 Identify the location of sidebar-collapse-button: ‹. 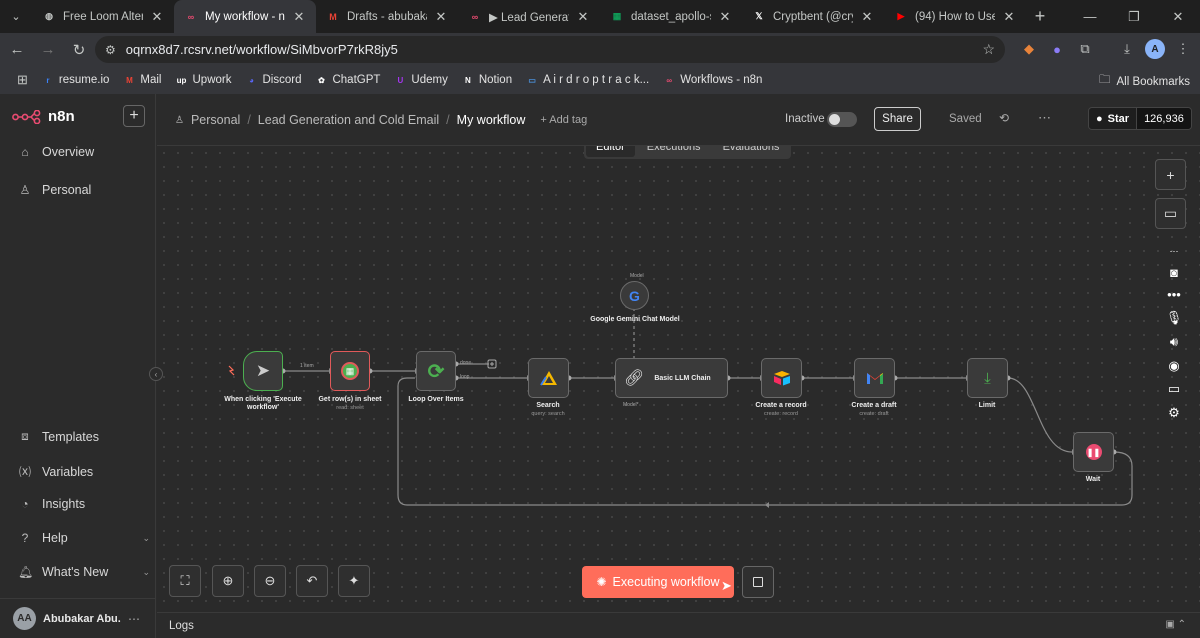
(156, 374).